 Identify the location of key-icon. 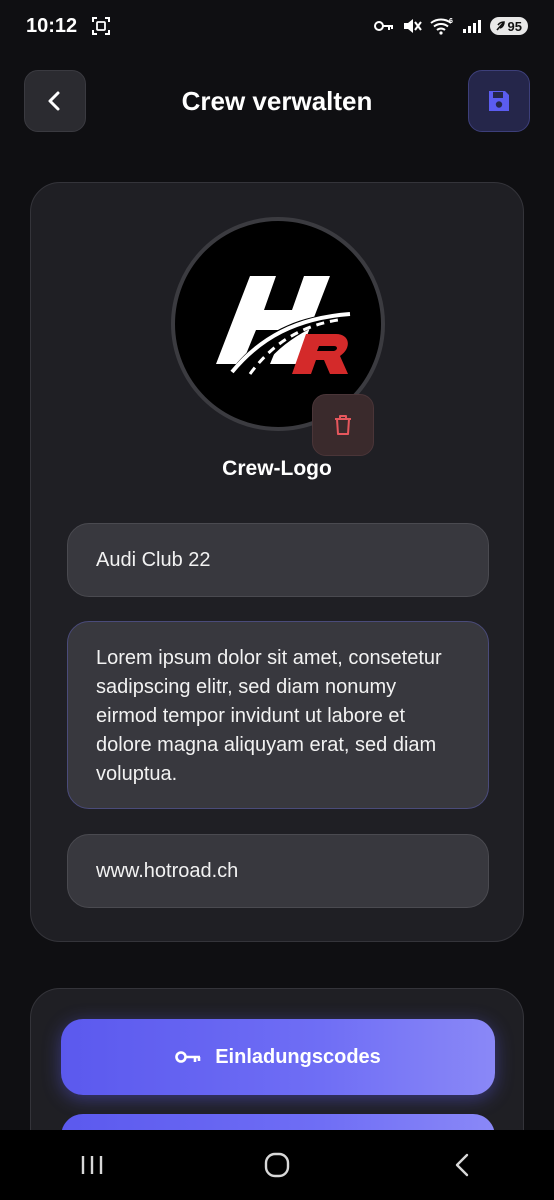
(188, 1057).